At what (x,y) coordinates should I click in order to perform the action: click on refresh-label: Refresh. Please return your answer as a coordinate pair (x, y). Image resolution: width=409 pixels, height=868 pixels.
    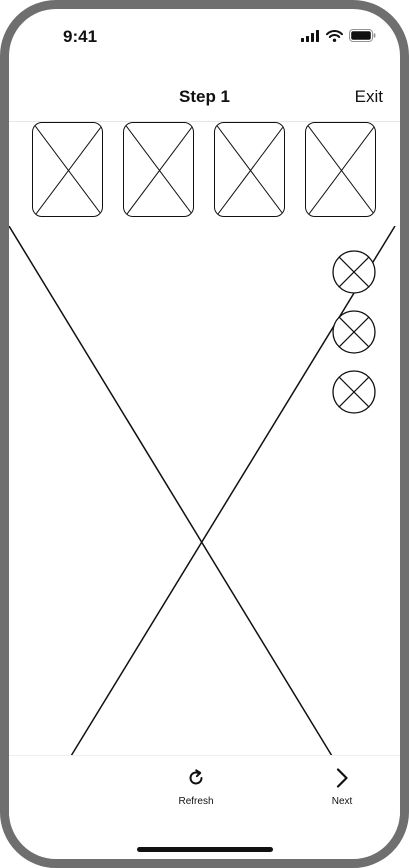
    Looking at the image, I should click on (196, 801).